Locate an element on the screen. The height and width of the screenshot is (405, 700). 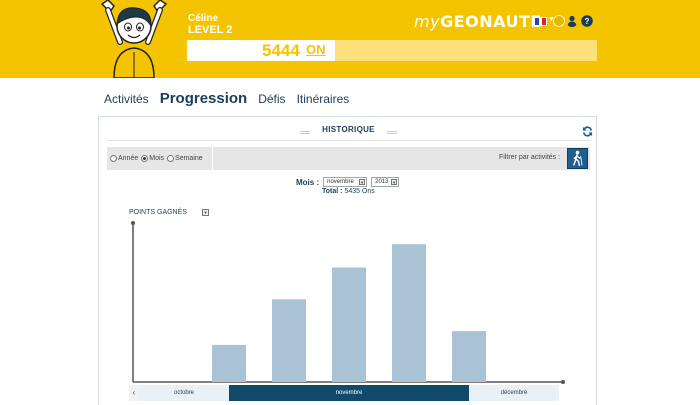
help-icon: ? is located at coordinates (587, 21).